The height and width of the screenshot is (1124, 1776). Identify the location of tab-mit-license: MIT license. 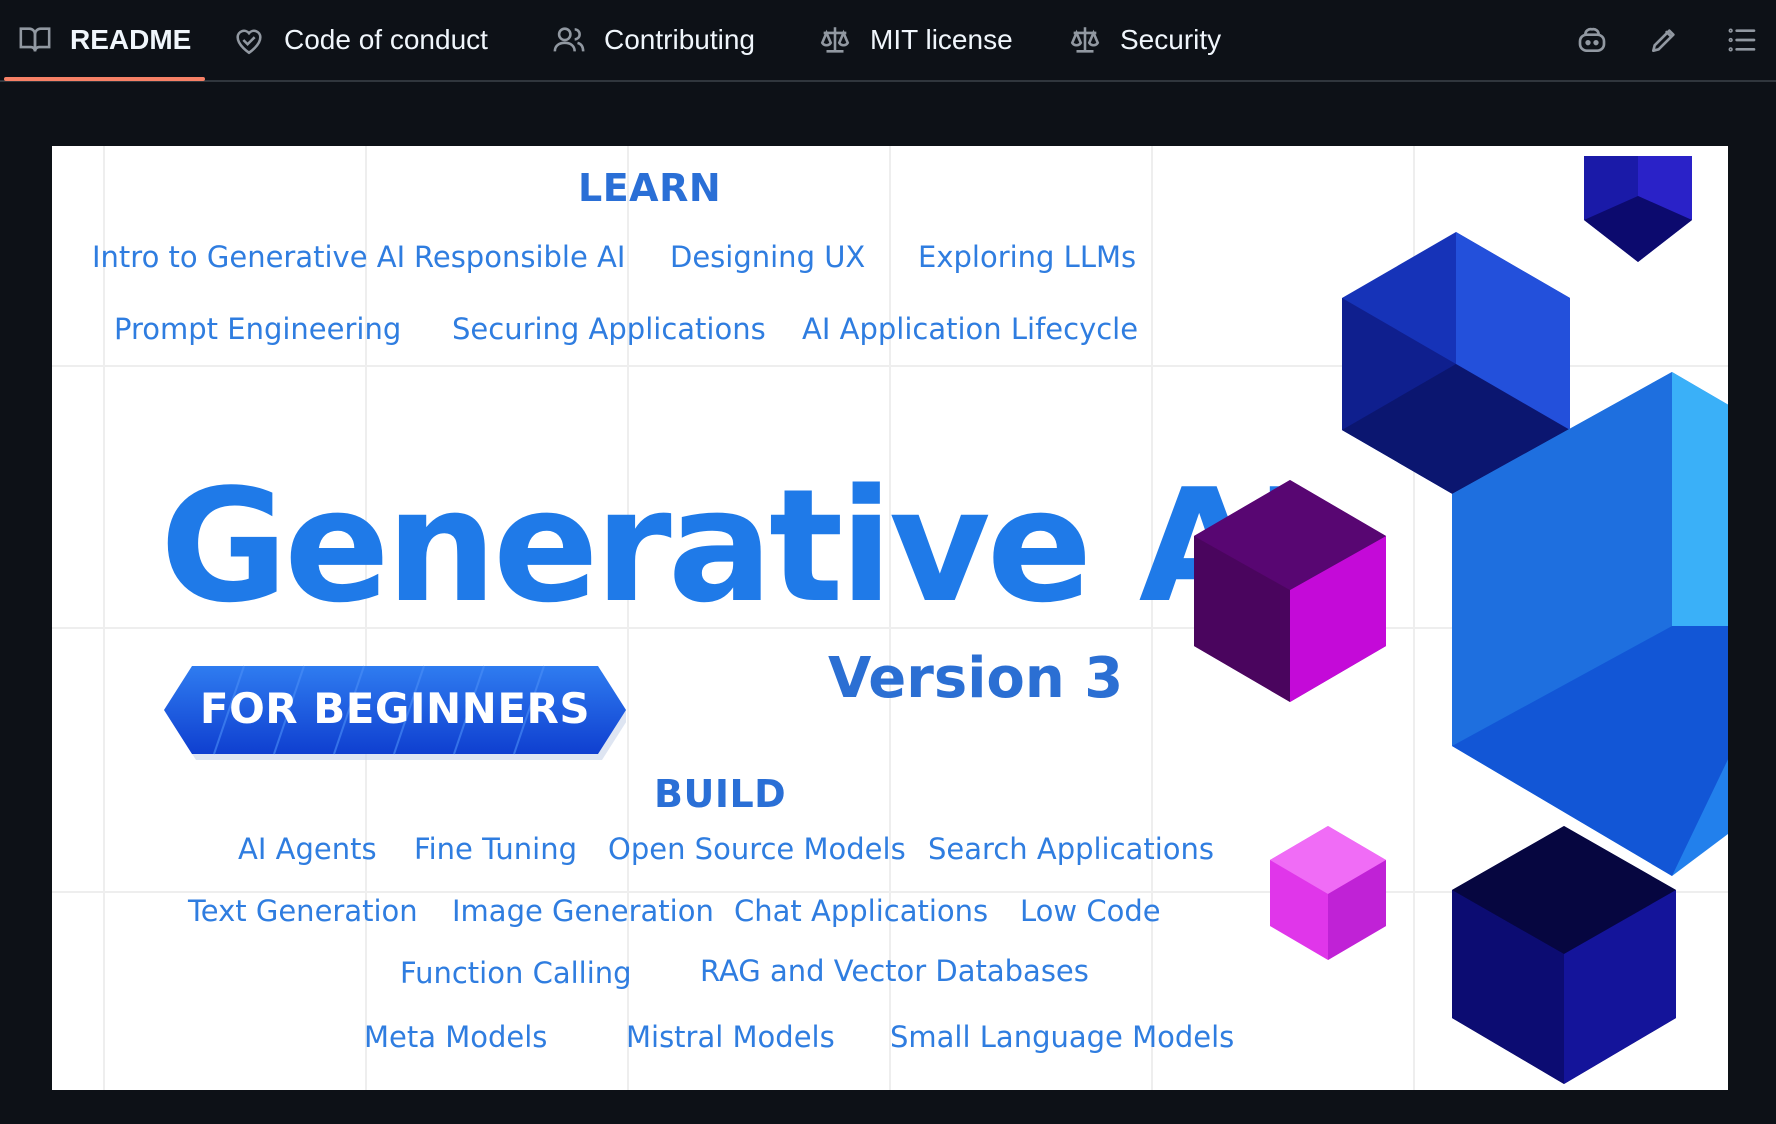
(915, 40).